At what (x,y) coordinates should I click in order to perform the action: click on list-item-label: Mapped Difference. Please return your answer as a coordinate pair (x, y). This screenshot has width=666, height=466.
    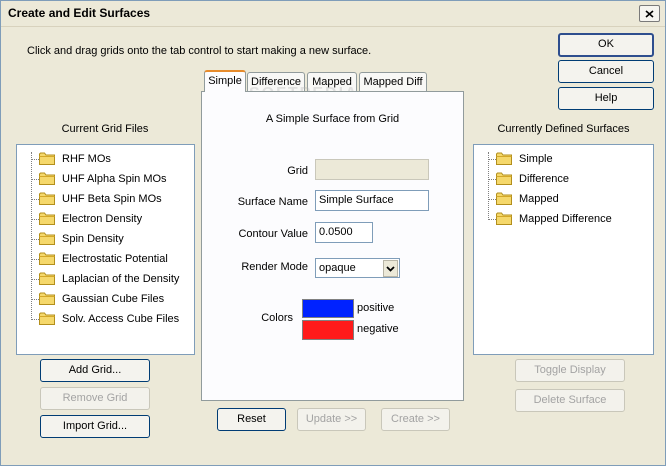
    Looking at the image, I should click on (565, 219).